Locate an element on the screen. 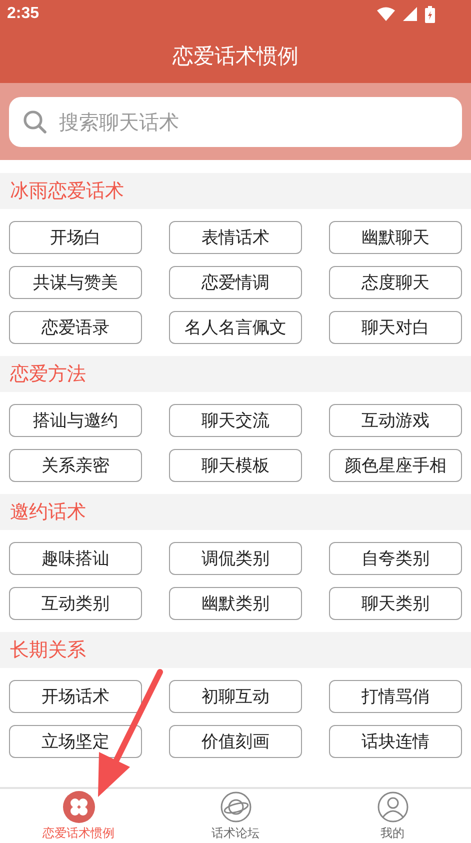 The image size is (471, 843). clover-icon is located at coordinates (78, 806).